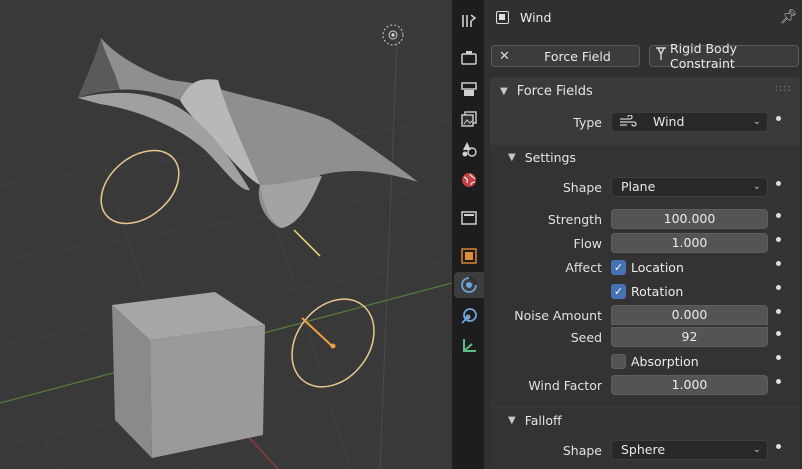  I want to click on wind-factor-field: 1.000, so click(689, 385).